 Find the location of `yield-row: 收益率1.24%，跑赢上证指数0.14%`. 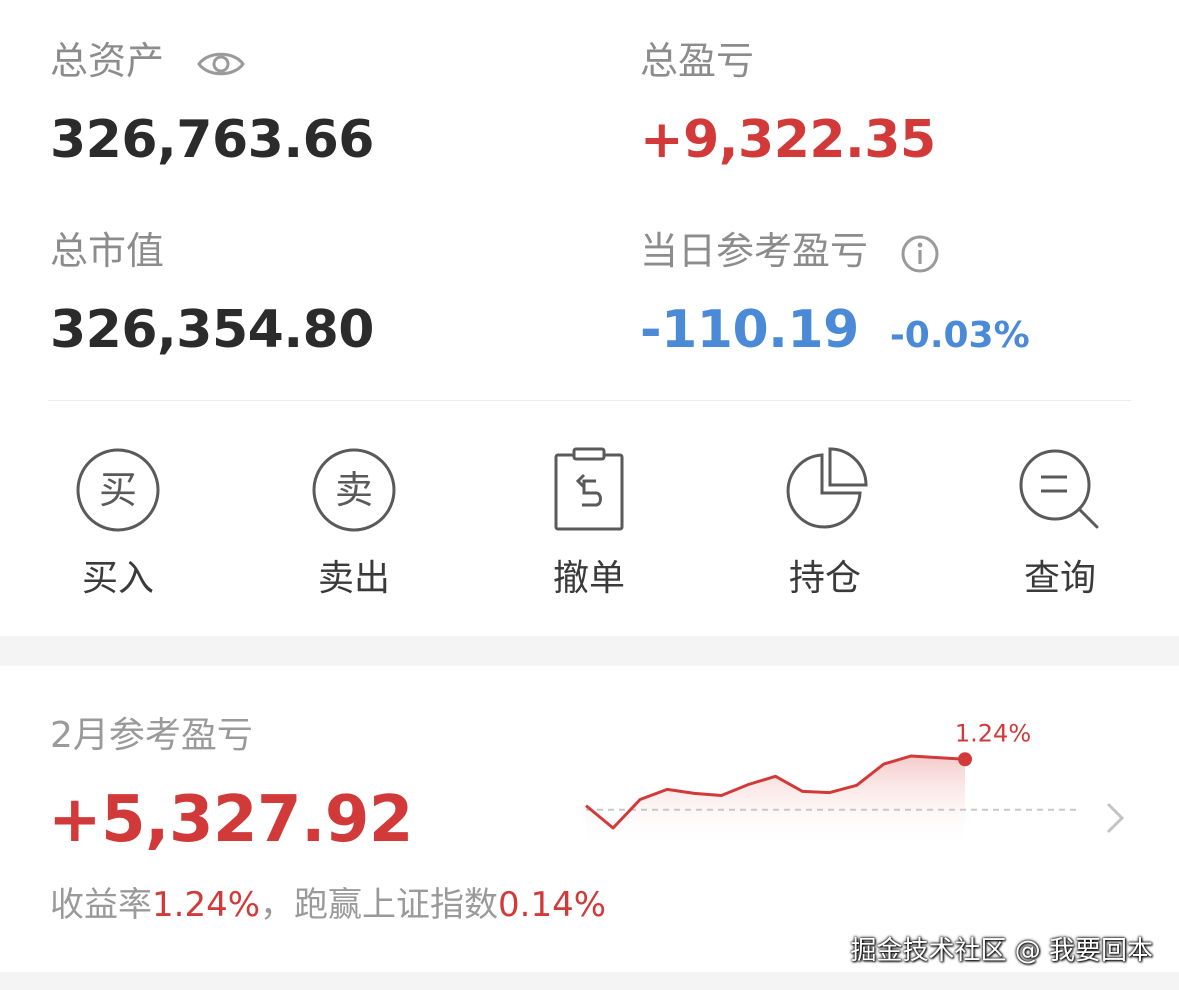

yield-row: 收益率1.24%，跑赢上证指数0.14% is located at coordinates (328, 905).